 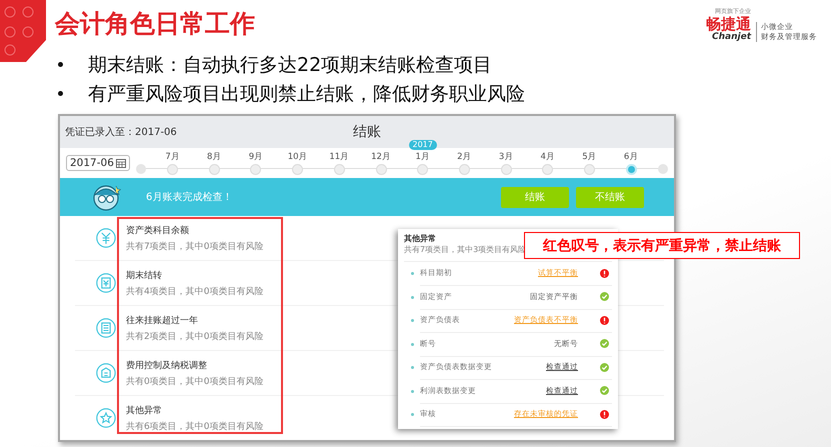 I want to click on month-label: 1月, so click(x=422, y=157).